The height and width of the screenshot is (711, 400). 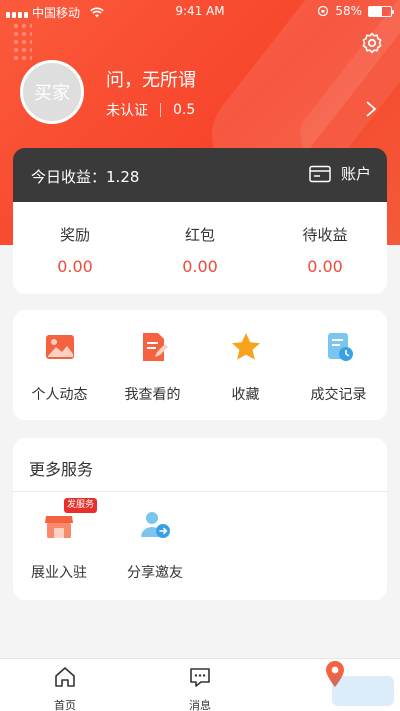 I want to click on user-score: 0.5, so click(x=184, y=110).